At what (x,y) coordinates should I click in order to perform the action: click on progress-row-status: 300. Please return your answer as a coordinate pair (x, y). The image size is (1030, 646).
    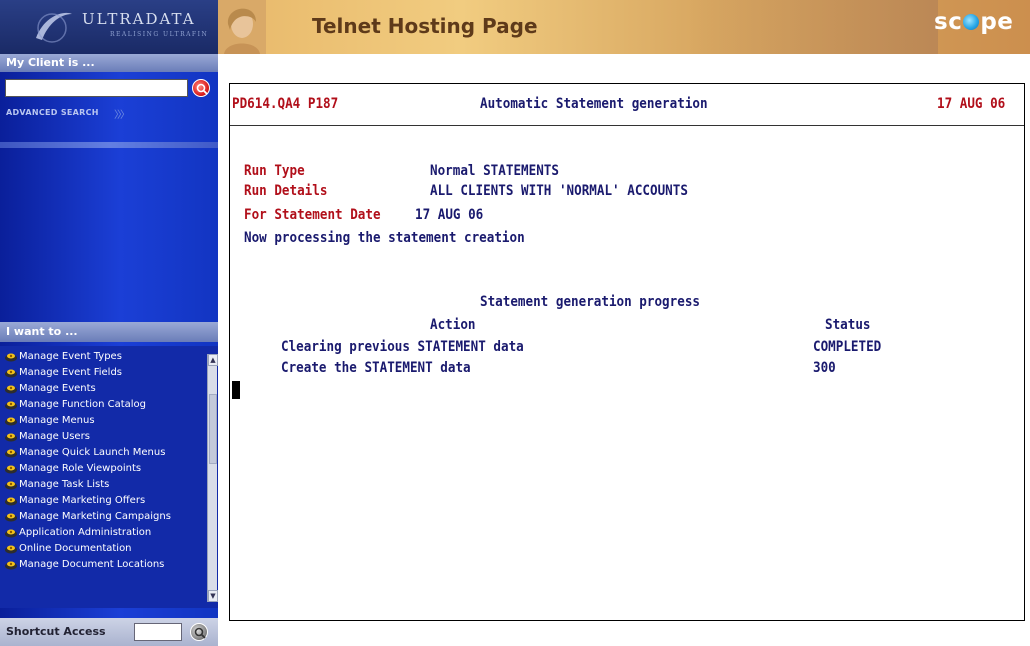
    Looking at the image, I should click on (824, 368).